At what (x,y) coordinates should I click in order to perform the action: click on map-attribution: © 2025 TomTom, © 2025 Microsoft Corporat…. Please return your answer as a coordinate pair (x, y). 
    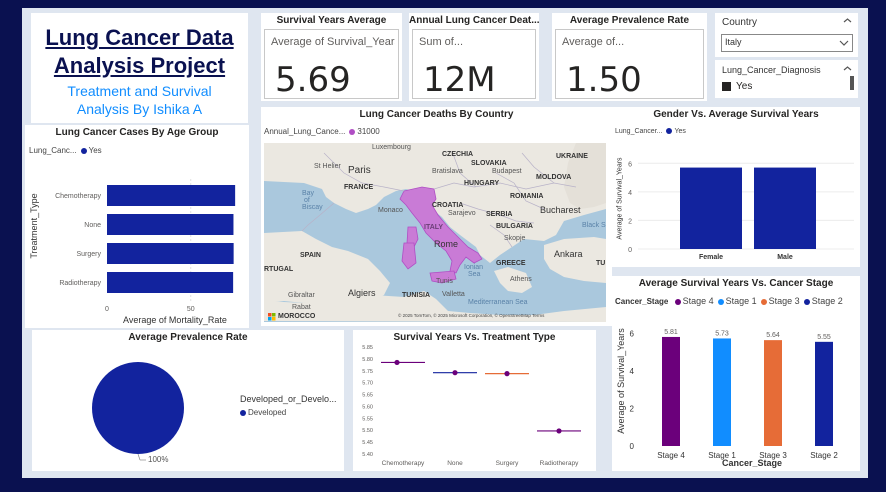
    Looking at the image, I should click on (471, 315).